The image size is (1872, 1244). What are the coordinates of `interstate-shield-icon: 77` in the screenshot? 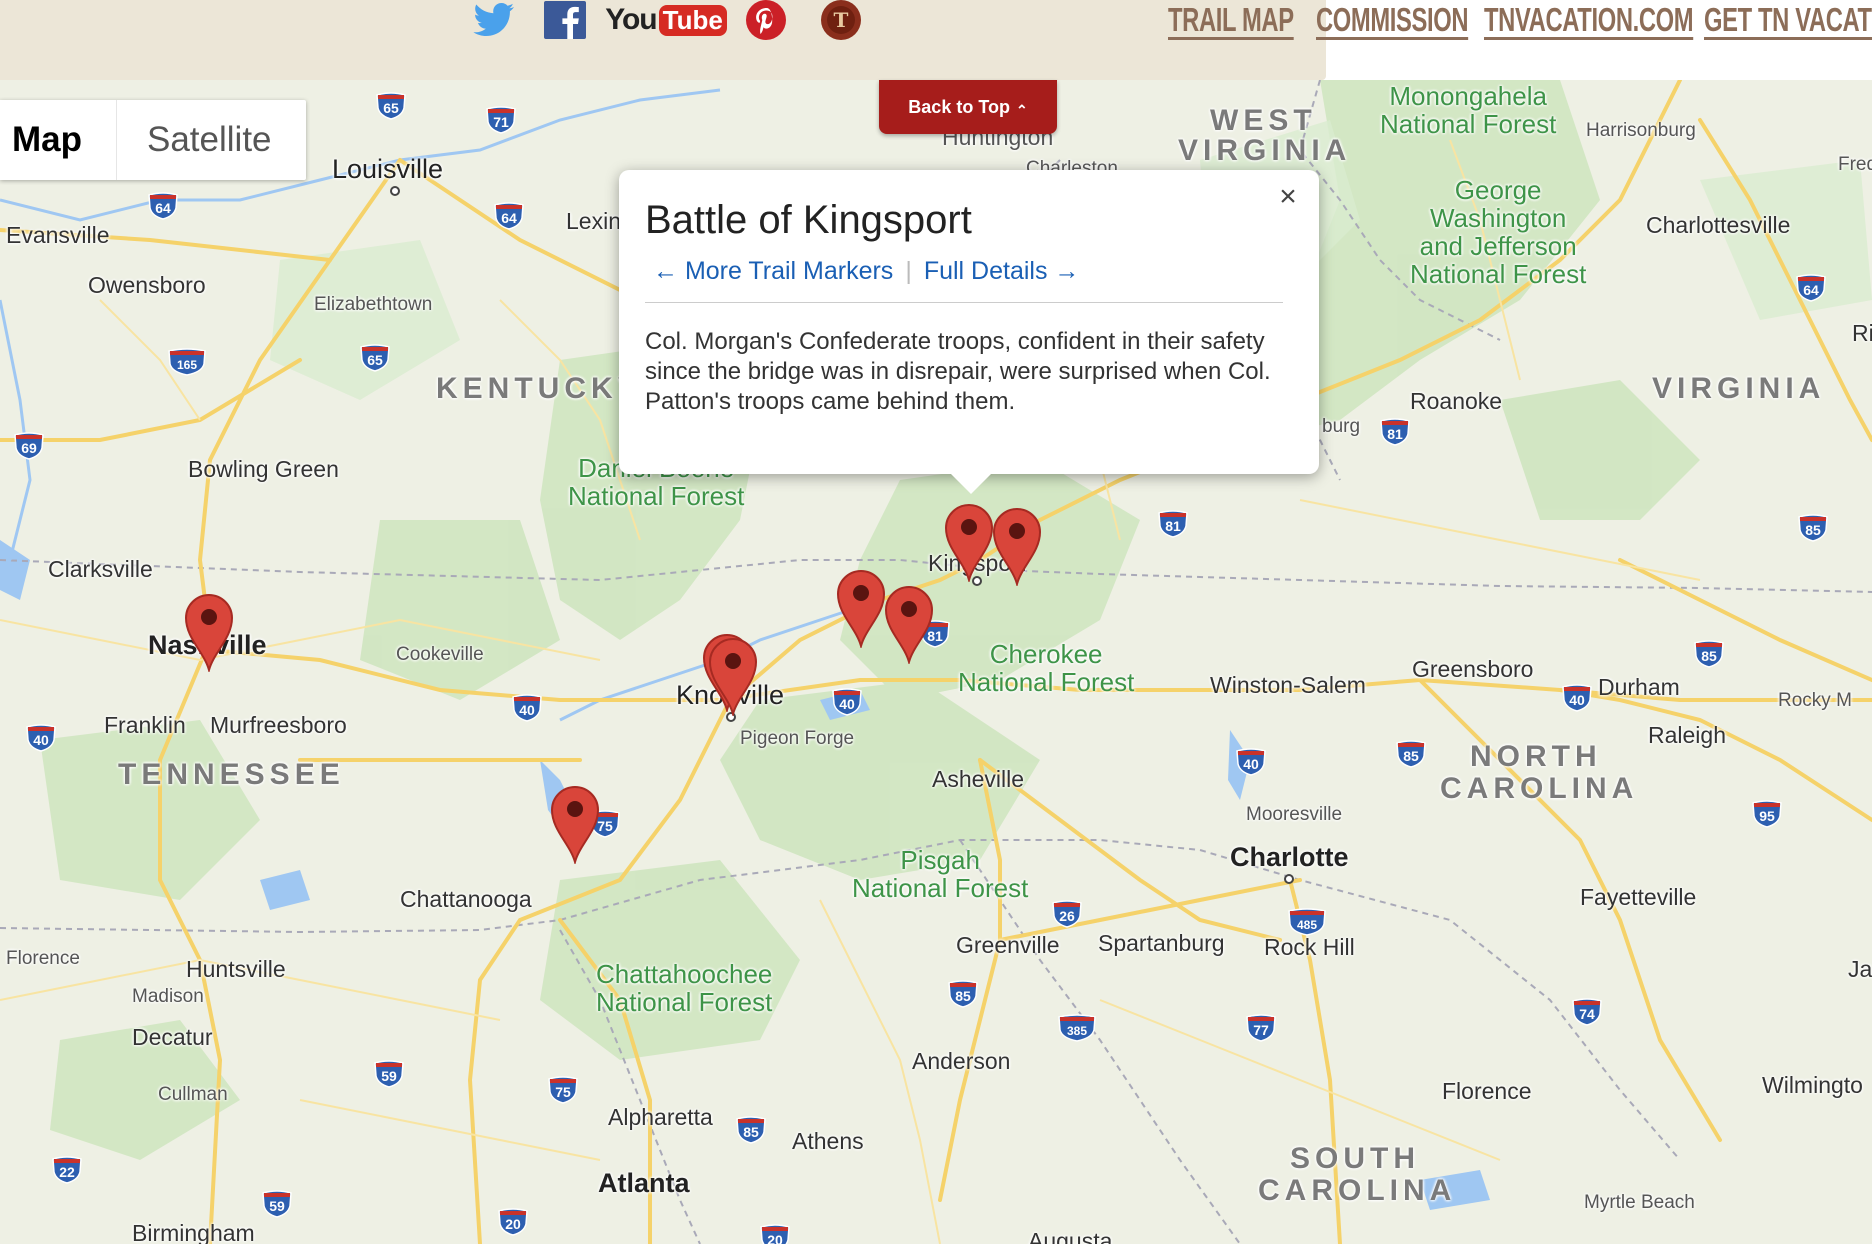 It's located at (1261, 1028).